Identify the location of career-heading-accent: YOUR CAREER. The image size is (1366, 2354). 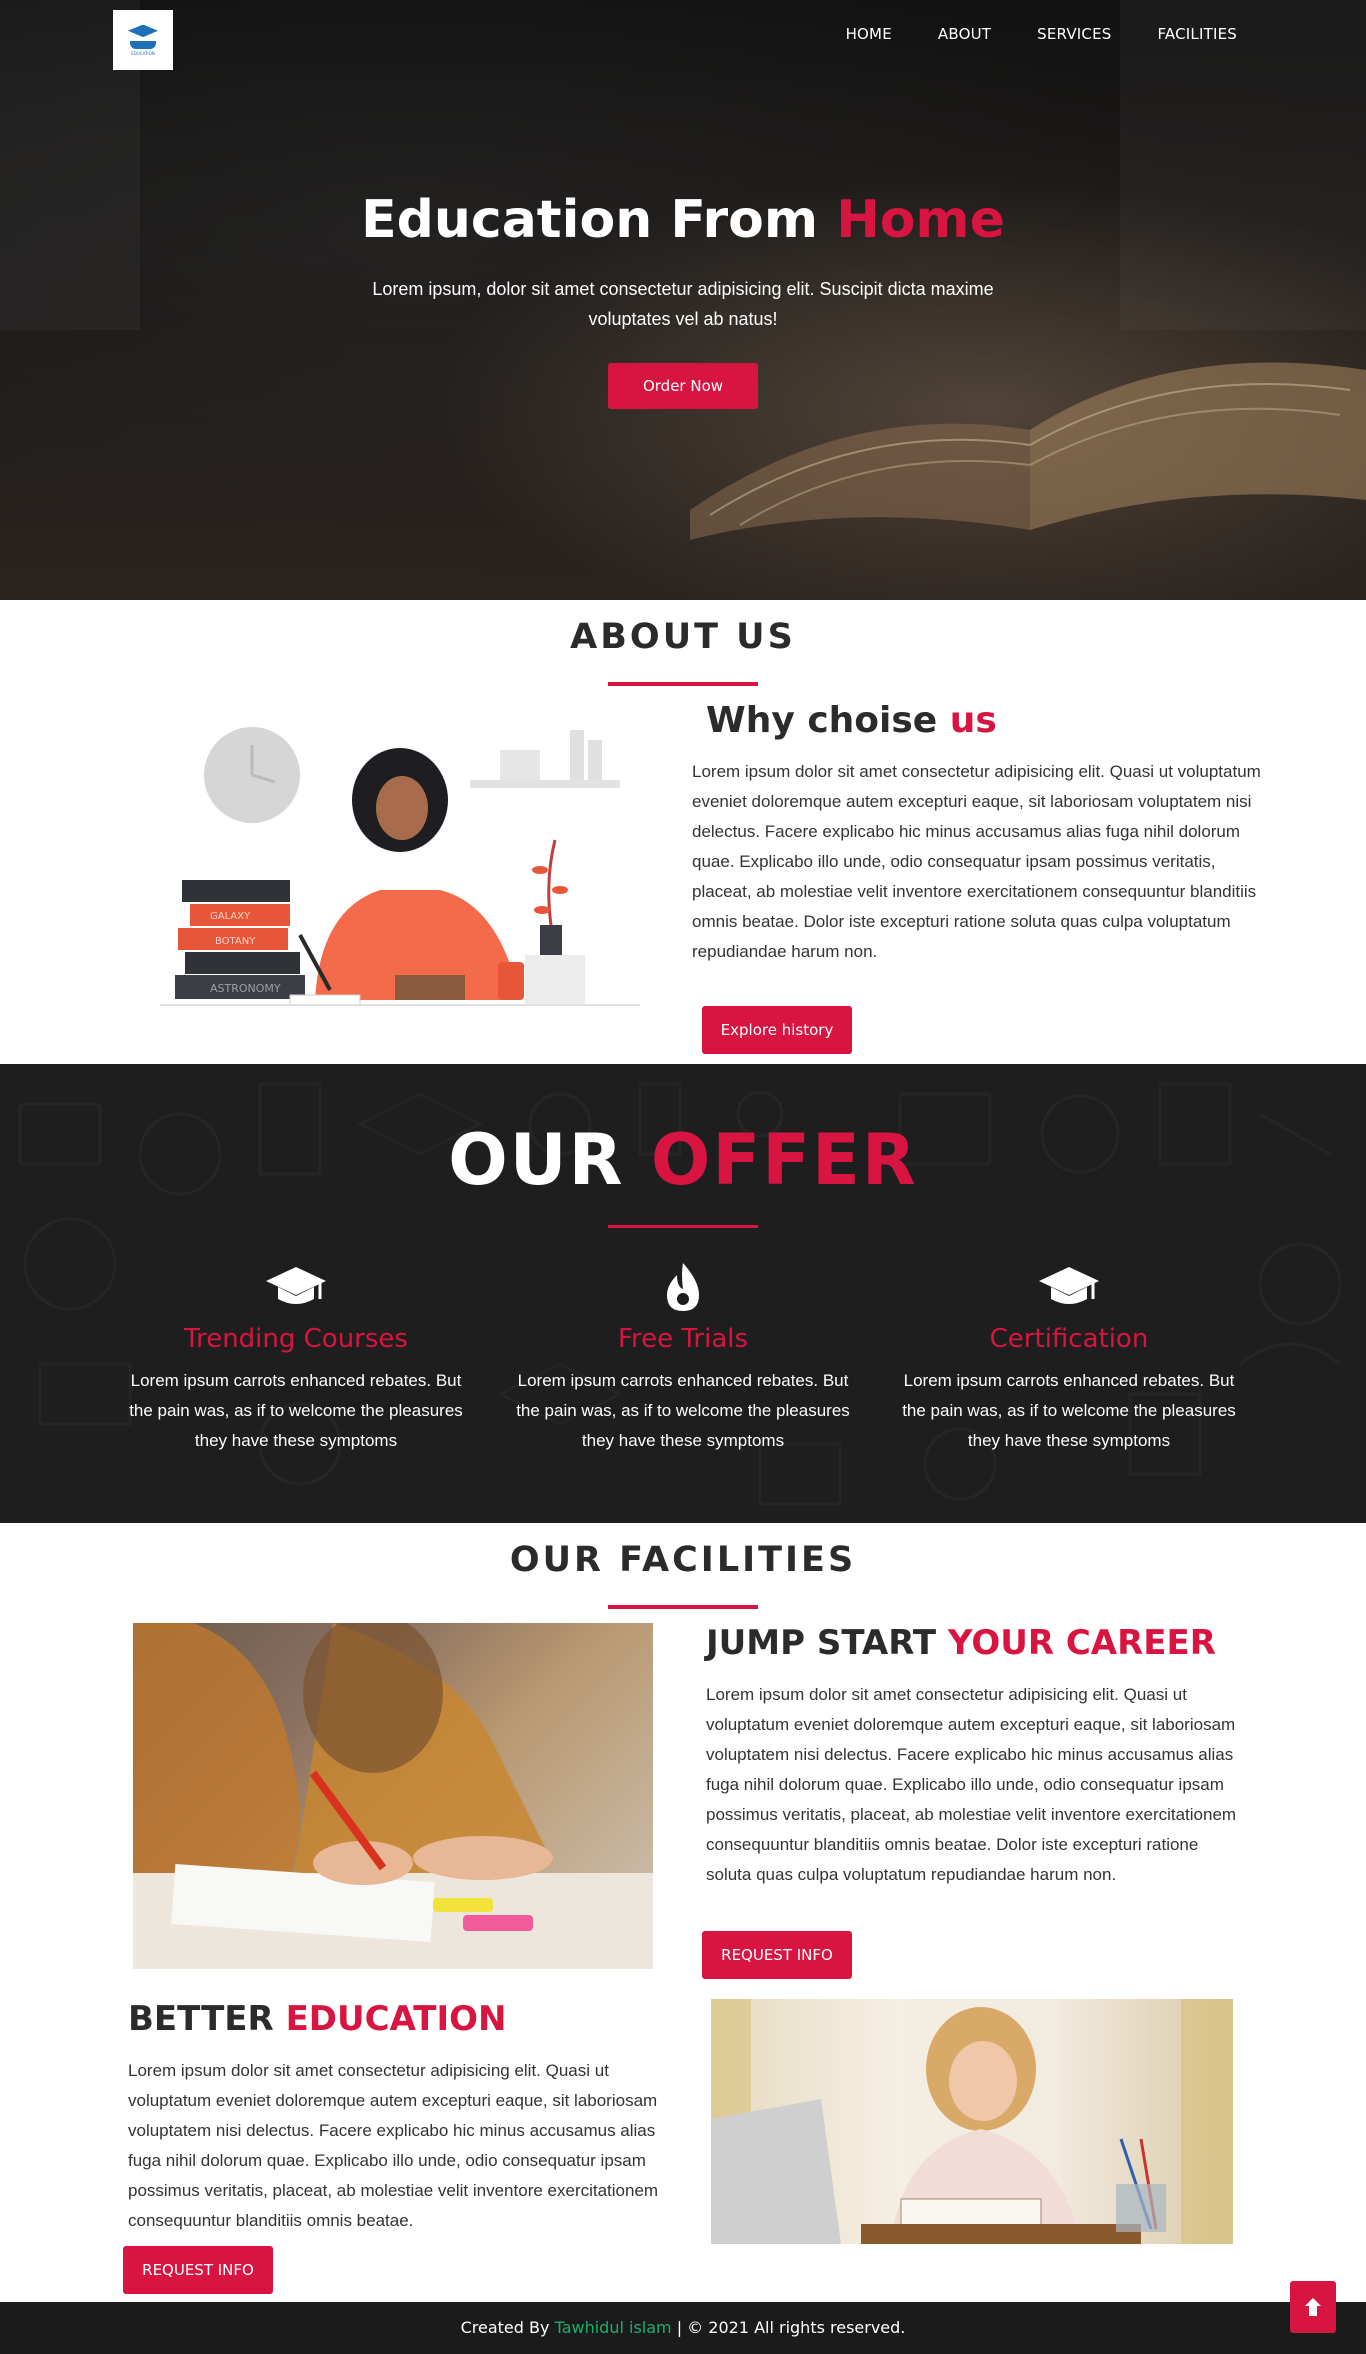
(1081, 1643).